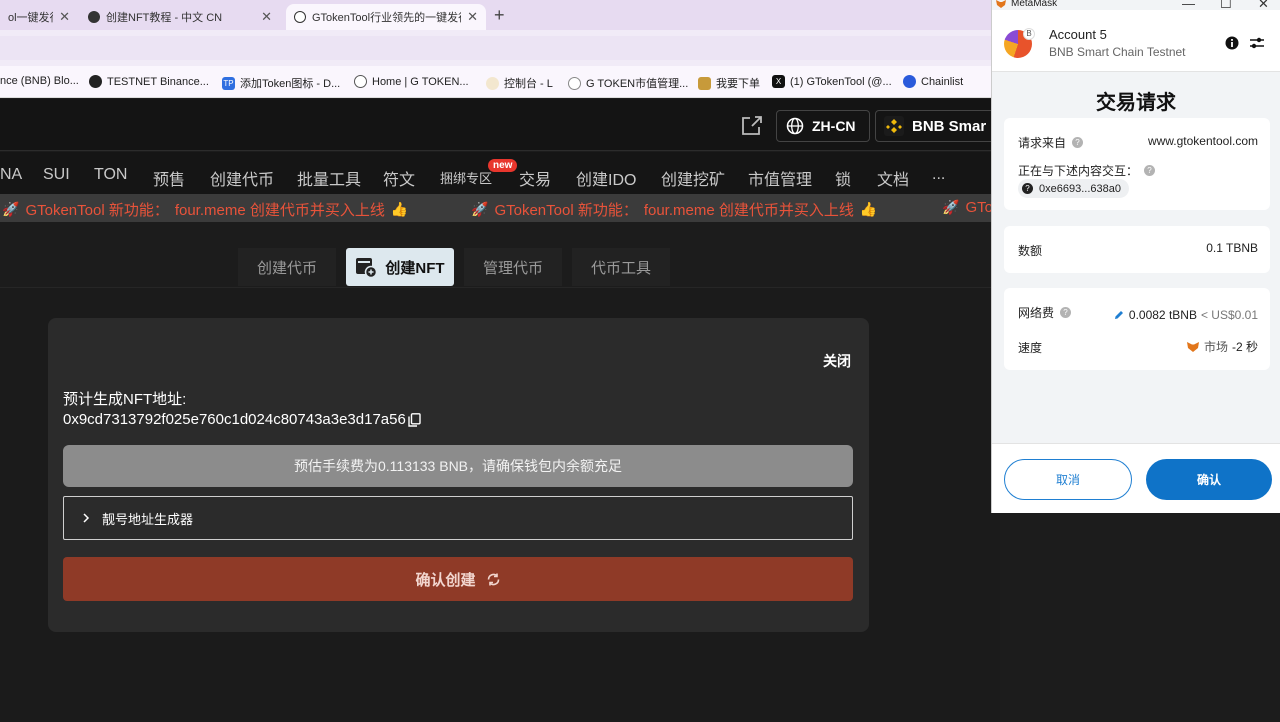  What do you see at coordinates (933, 81) in the screenshot?
I see `bookmark-chainlist: Chainlist` at bounding box center [933, 81].